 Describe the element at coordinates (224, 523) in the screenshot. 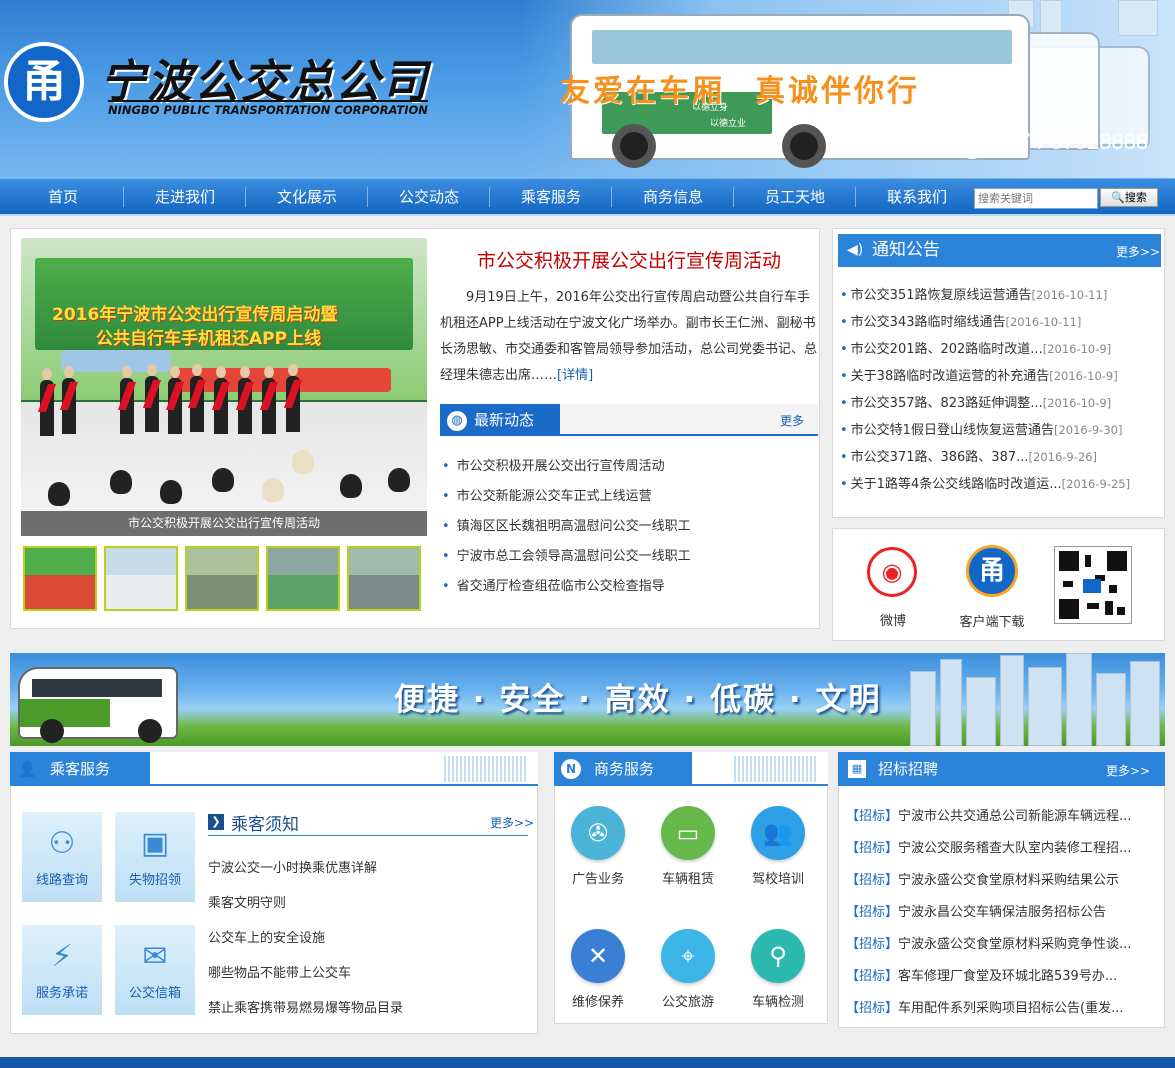

I see `slider-caption: 市公交积极开展公交出行宣传周活动` at that location.